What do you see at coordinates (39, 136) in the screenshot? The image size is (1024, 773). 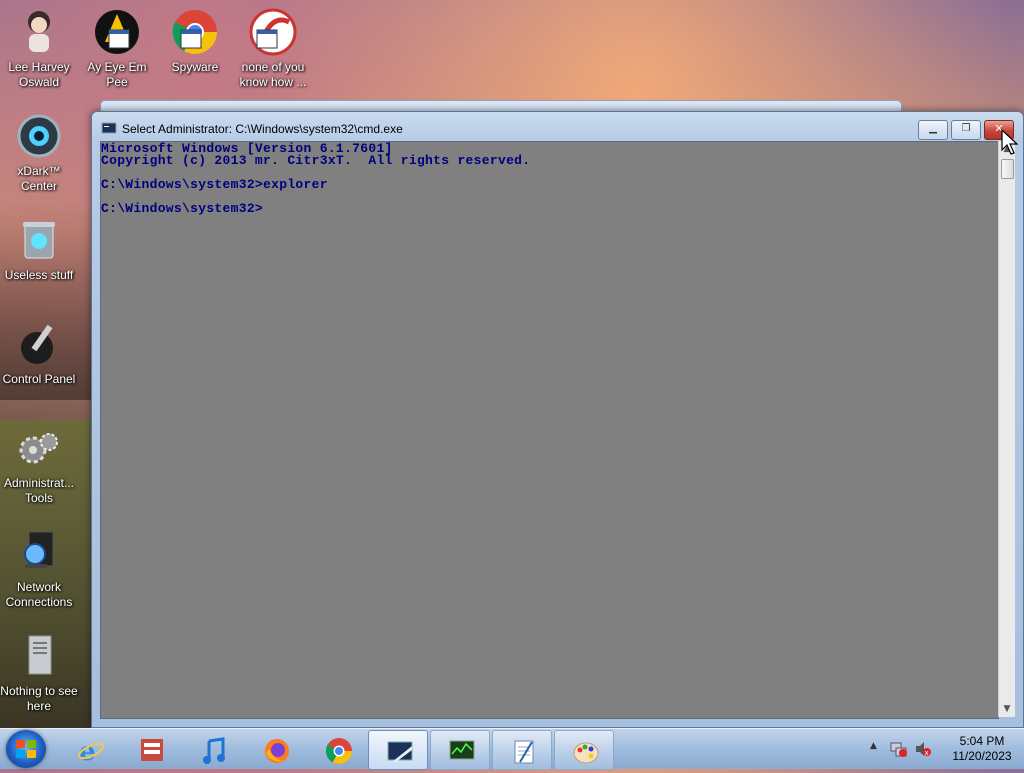 I see `eye-orb-icon` at bounding box center [39, 136].